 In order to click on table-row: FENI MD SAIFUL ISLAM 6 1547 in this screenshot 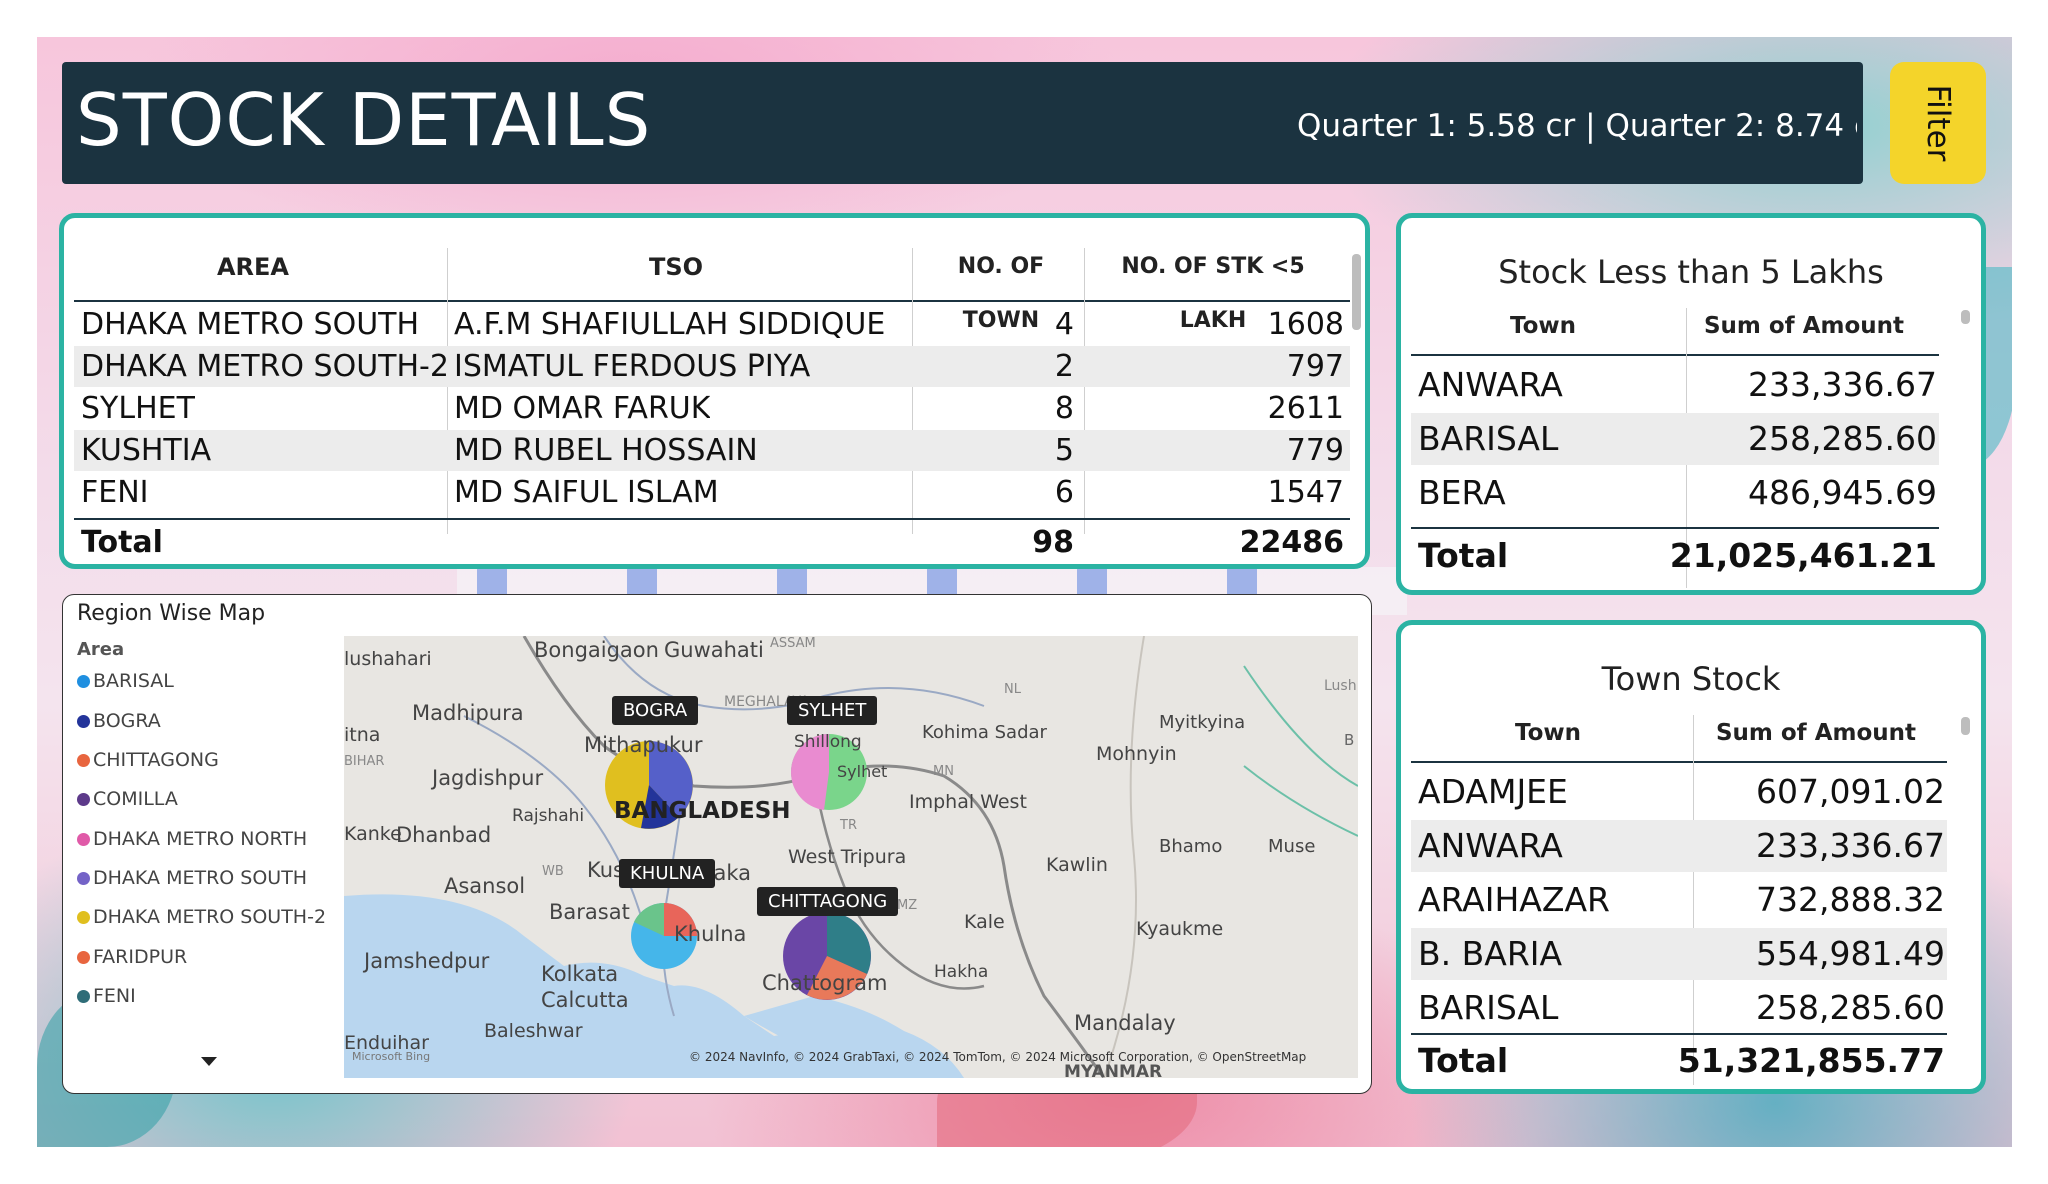, I will do `click(712, 492)`.